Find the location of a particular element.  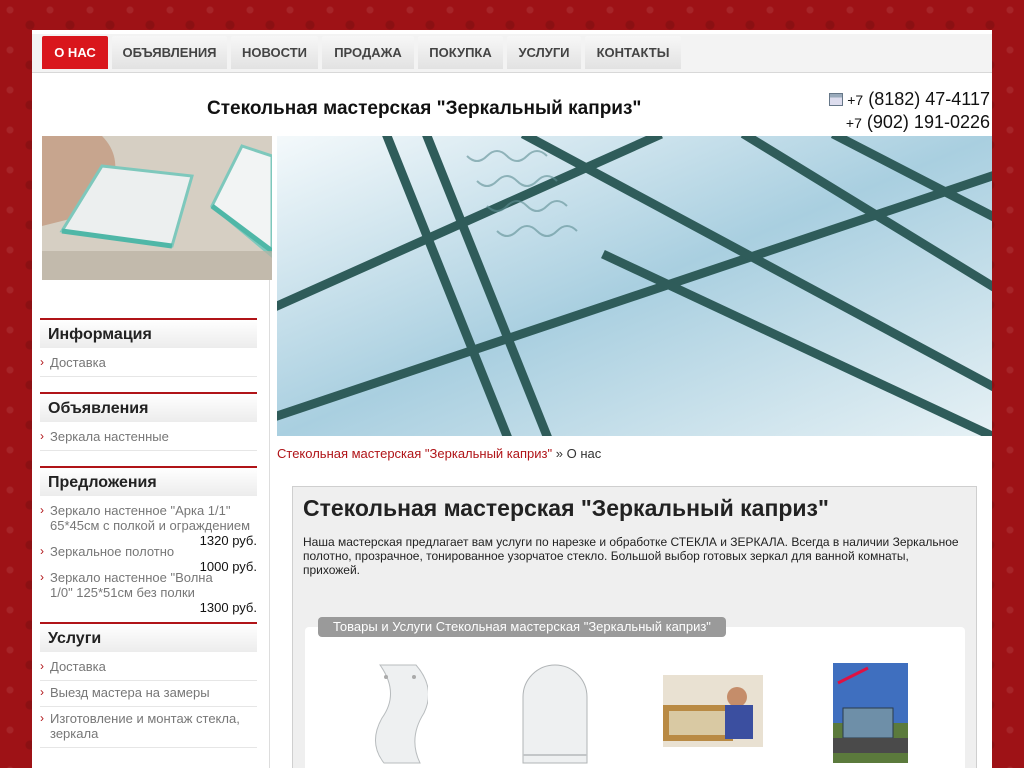

workshop-photo is located at coordinates (713, 711).